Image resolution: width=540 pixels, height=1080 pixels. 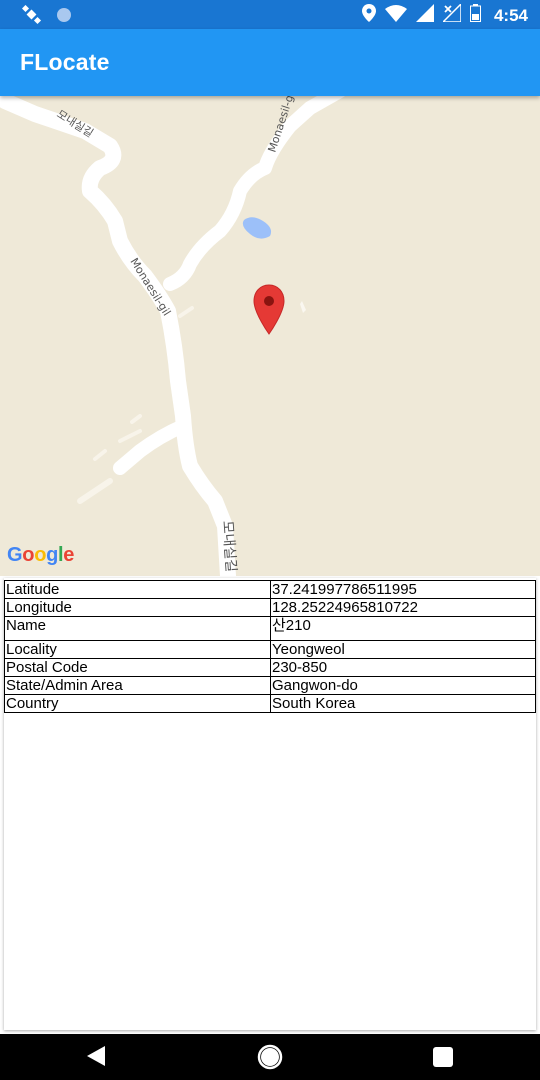 What do you see at coordinates (403, 685) in the screenshot?
I see `state-value: Gangwon-do` at bounding box center [403, 685].